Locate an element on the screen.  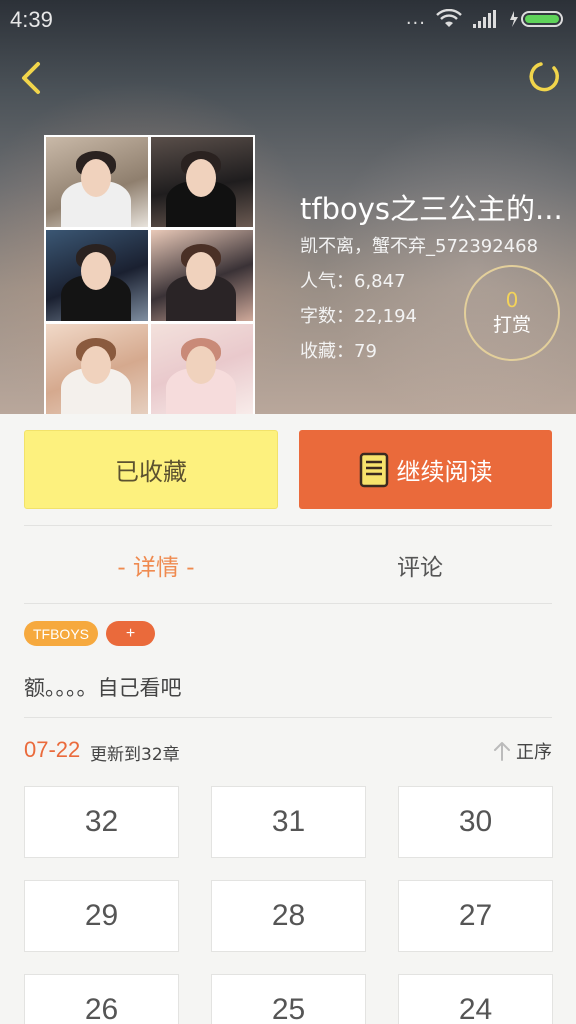
chapter-button: 27 is located at coordinates (475, 916).